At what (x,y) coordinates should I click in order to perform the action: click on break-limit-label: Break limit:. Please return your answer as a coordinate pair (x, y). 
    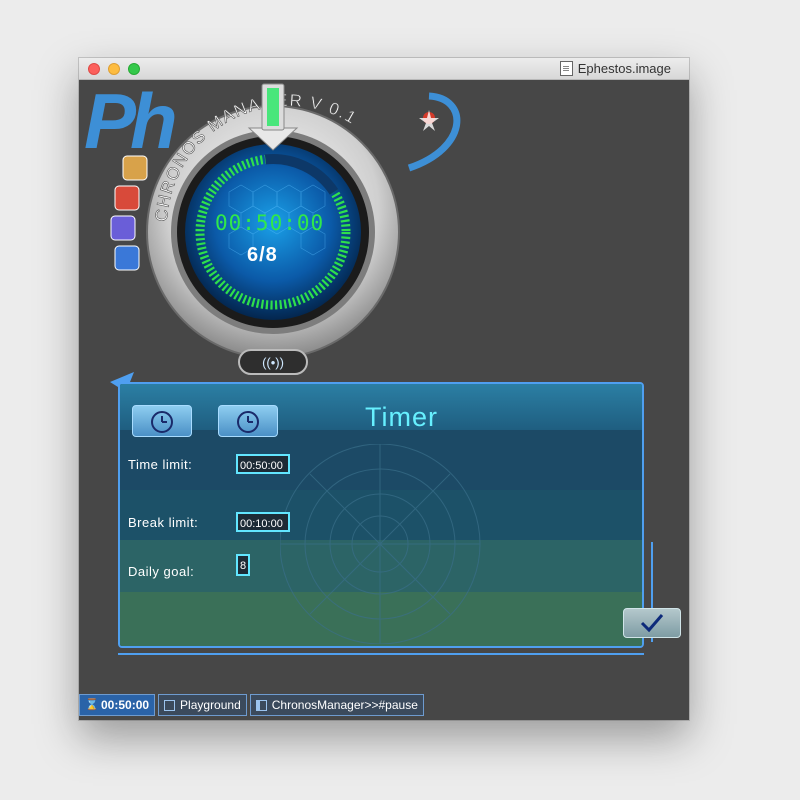
    Looking at the image, I should click on (163, 522).